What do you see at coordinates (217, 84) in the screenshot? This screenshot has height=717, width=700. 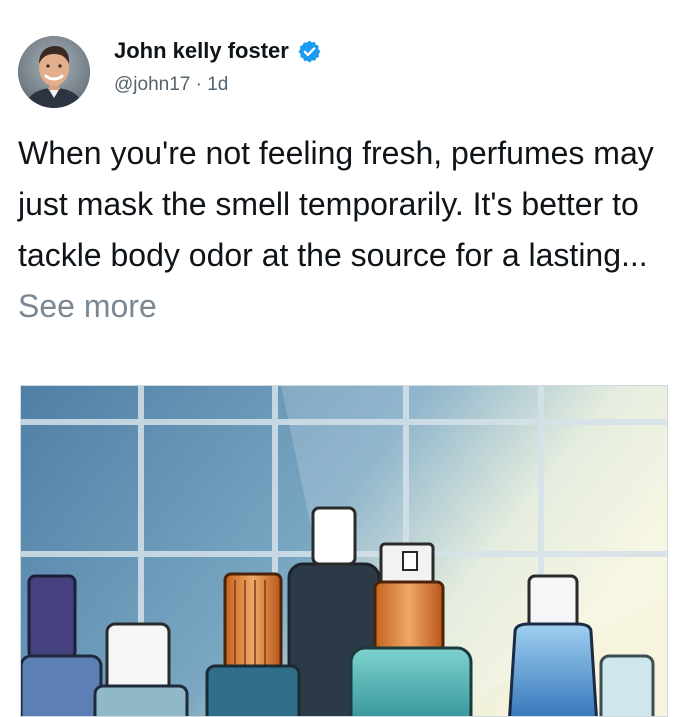 I see `tweet-timestamp: 1d` at bounding box center [217, 84].